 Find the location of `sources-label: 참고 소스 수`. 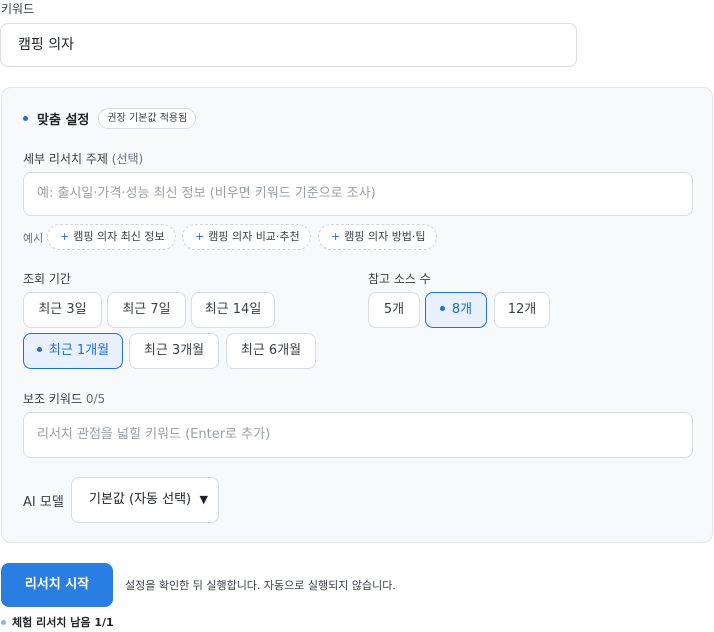

sources-label: 참고 소스 수 is located at coordinates (399, 279).